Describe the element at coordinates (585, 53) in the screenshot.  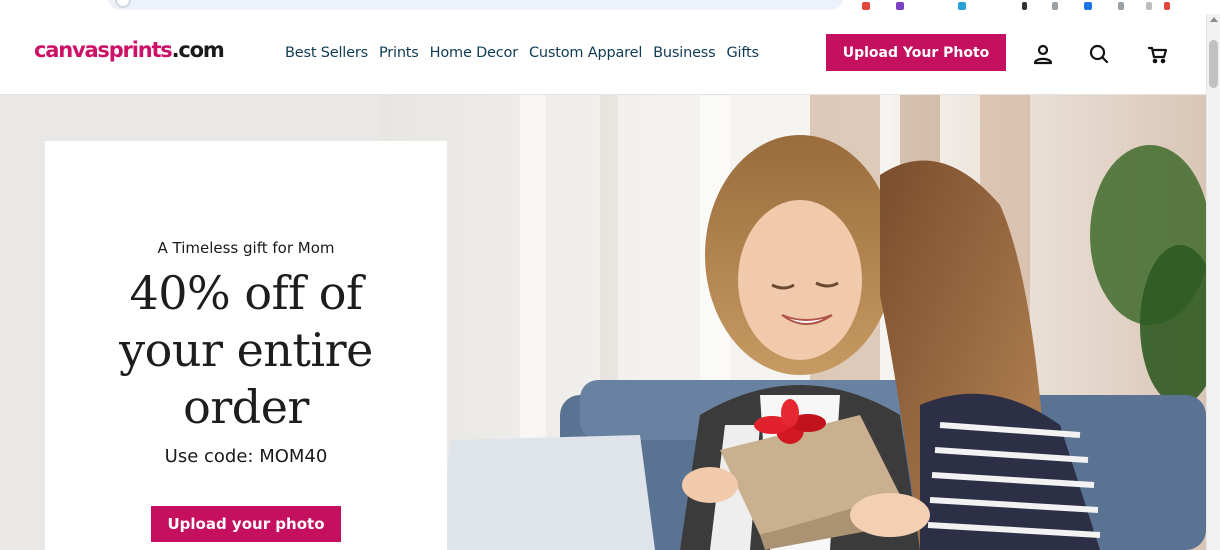
I see `nav-custom-apparel: Custom Apparel` at that location.